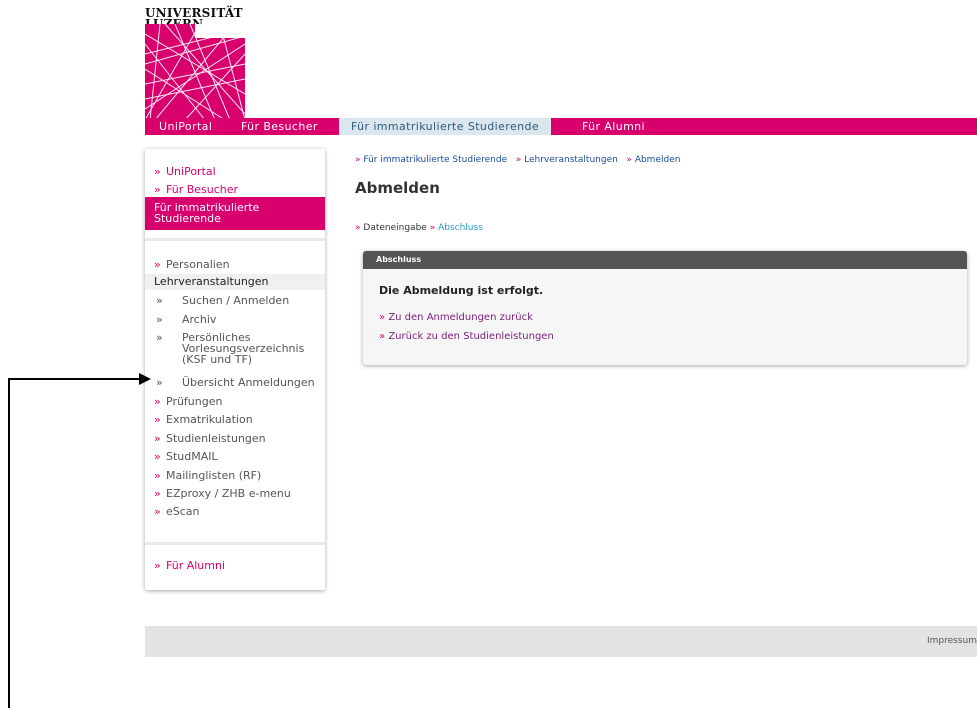 Image resolution: width=977 pixels, height=708 pixels. I want to click on sidebar-item-label: Mailinglisten (RF), so click(214, 475).